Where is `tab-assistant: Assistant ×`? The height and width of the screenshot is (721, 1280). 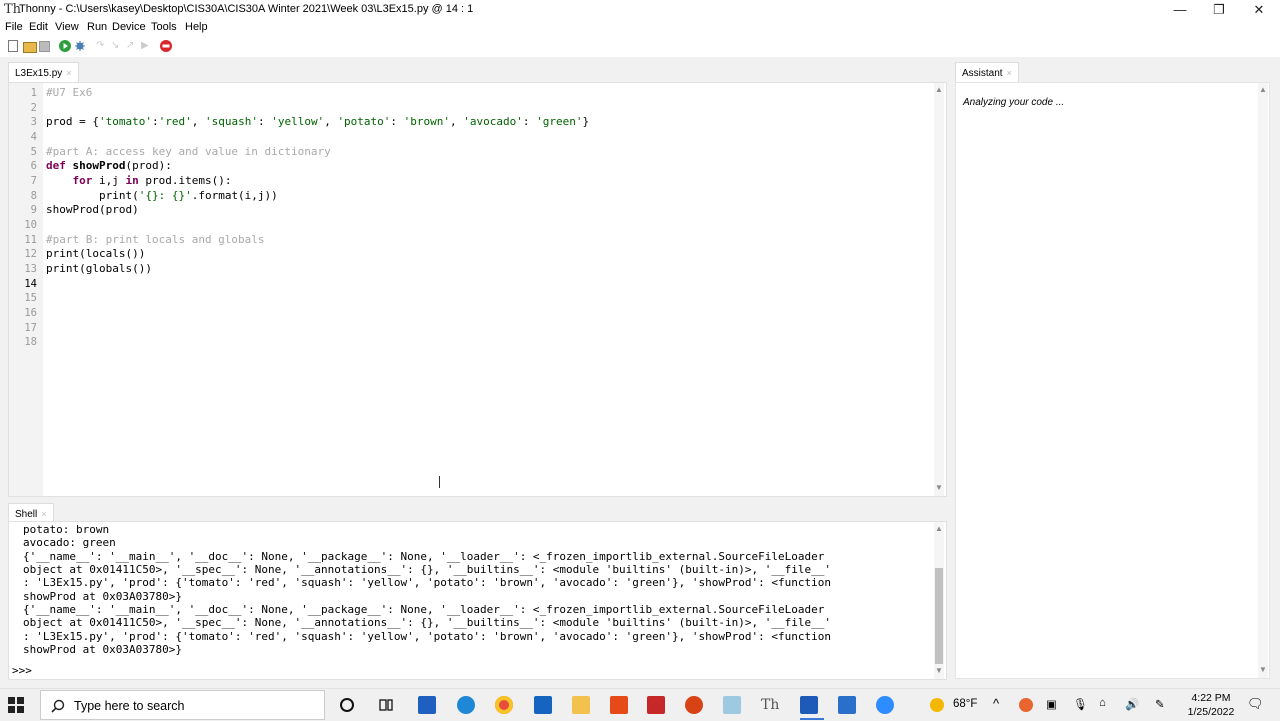
tab-assistant: Assistant × is located at coordinates (987, 72).